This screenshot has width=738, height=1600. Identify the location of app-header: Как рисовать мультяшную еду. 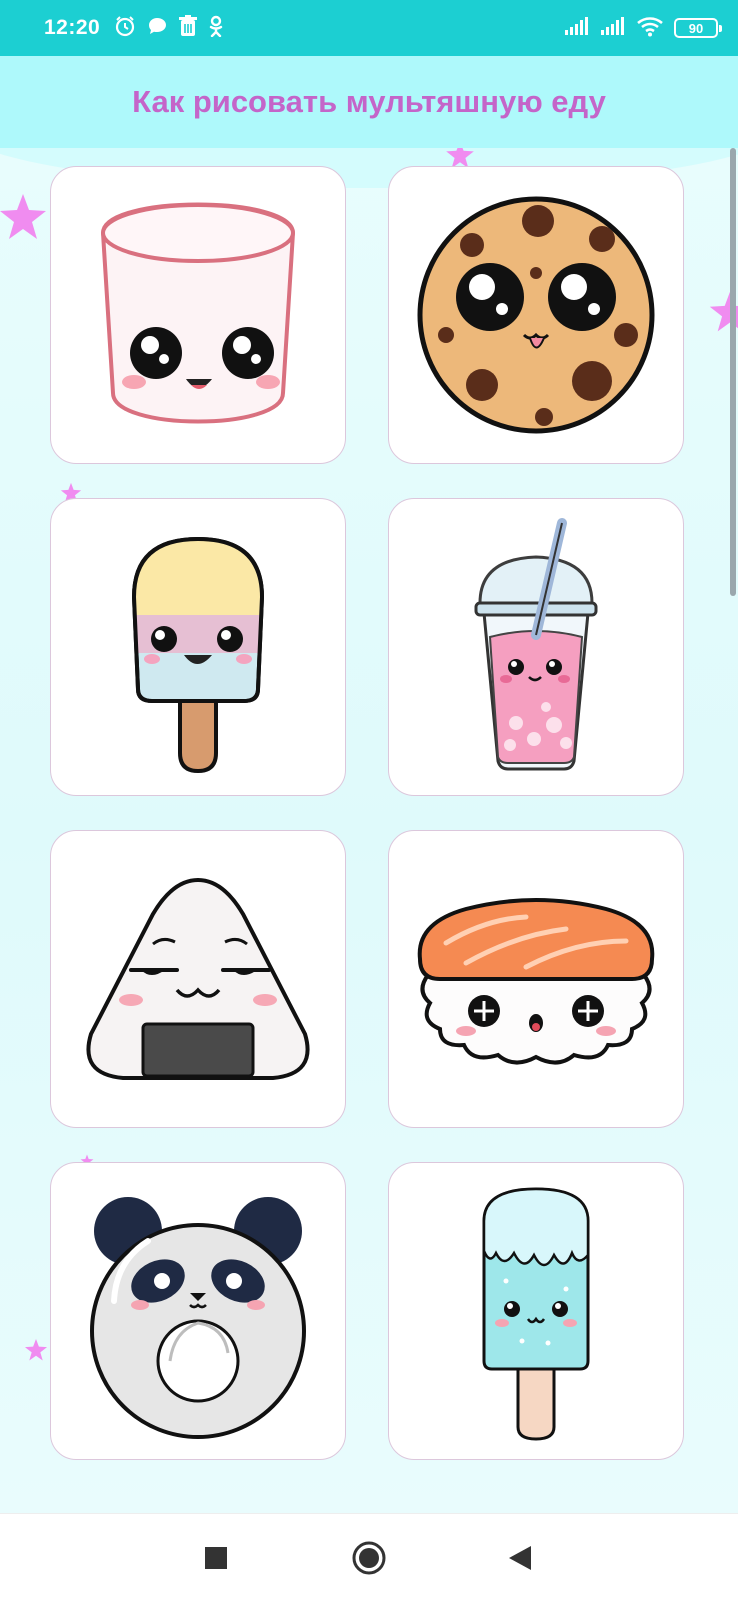
(369, 102).